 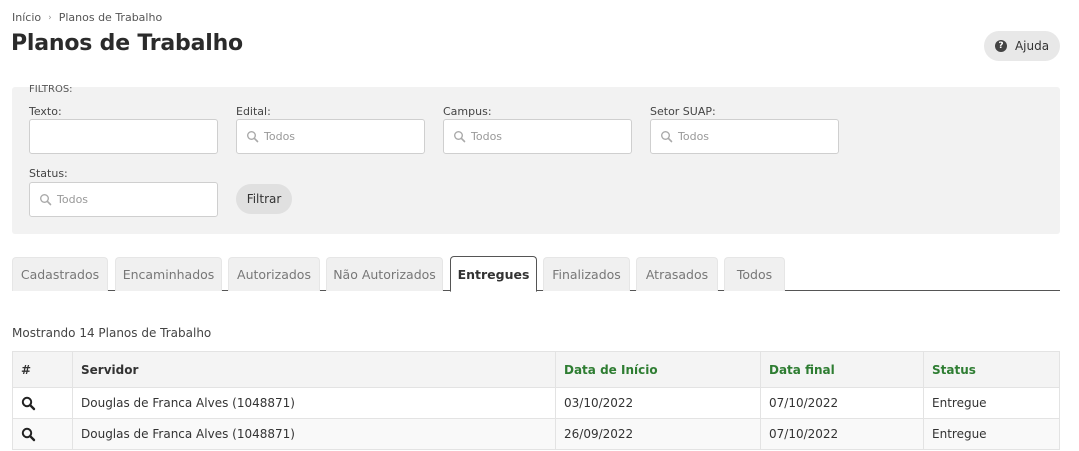 What do you see at coordinates (60, 274) in the screenshot?
I see `tab-cadastrados: Cadastrados` at bounding box center [60, 274].